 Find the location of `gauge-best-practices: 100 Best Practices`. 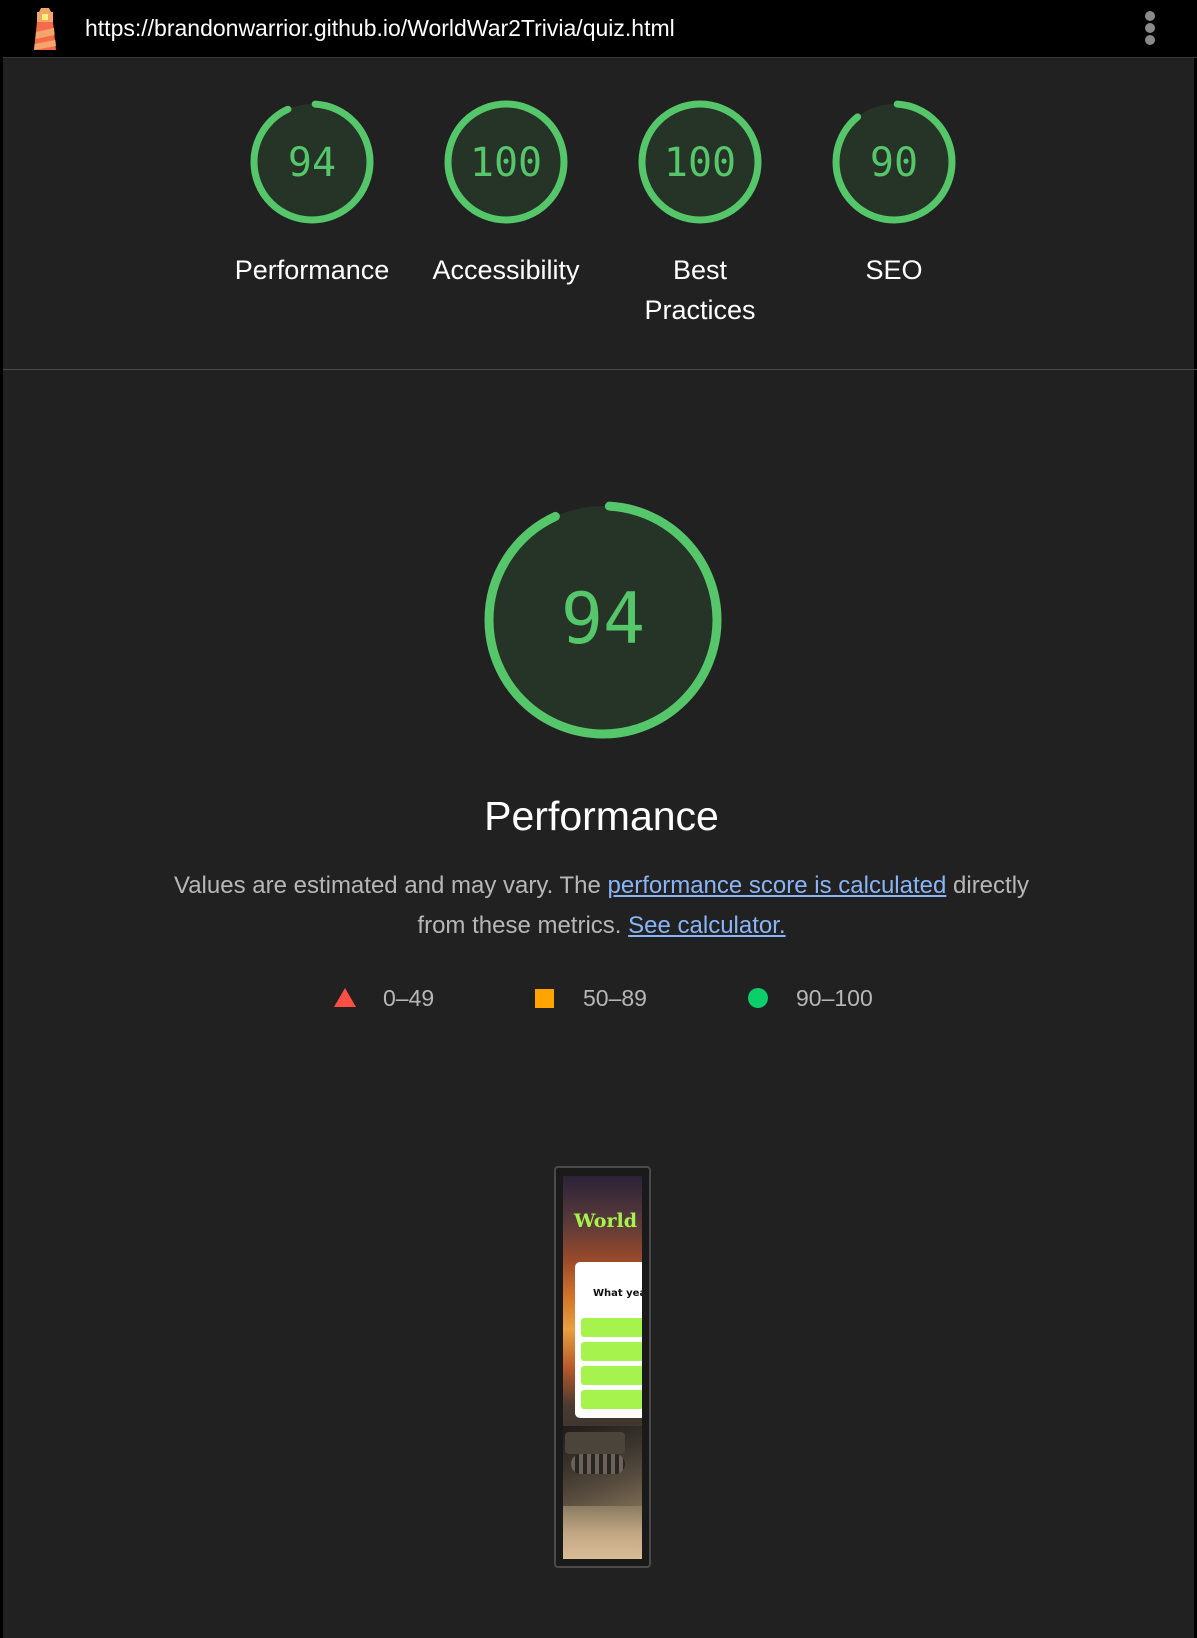

gauge-best-practices: 100 Best Practices is located at coordinates (700, 214).